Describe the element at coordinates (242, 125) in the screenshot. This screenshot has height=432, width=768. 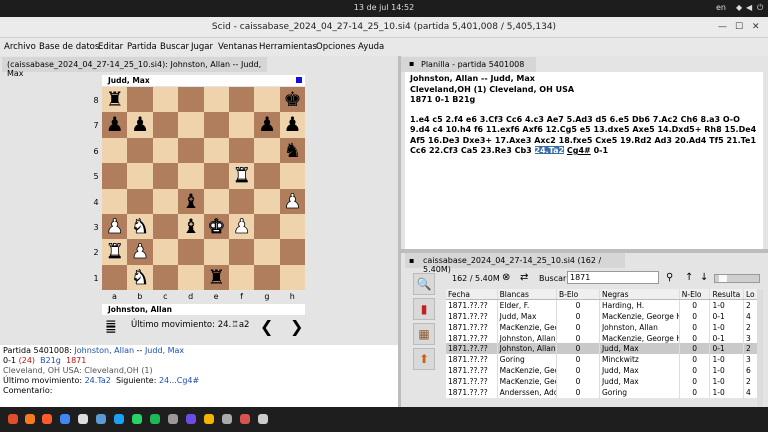
I see `square-f7` at that location.